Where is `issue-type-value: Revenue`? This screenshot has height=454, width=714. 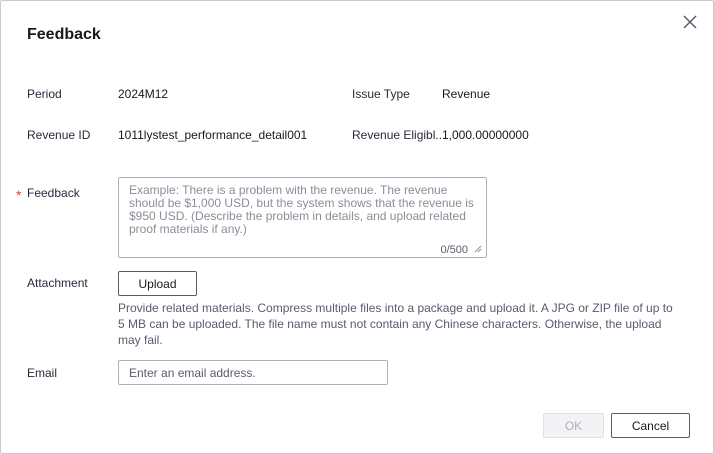
issue-type-value: Revenue is located at coordinates (466, 94).